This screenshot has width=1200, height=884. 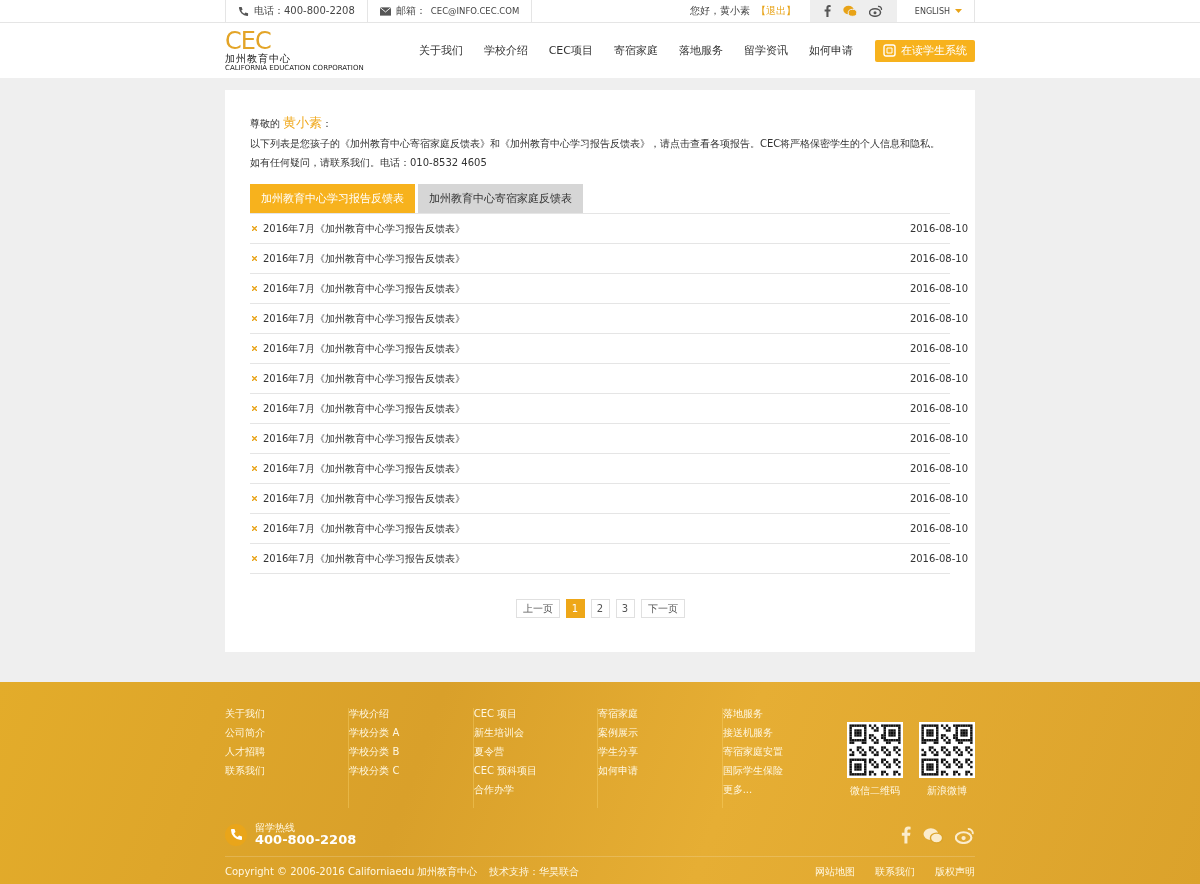 I want to click on previous-page-button: 上一页, so click(x=537, y=608).